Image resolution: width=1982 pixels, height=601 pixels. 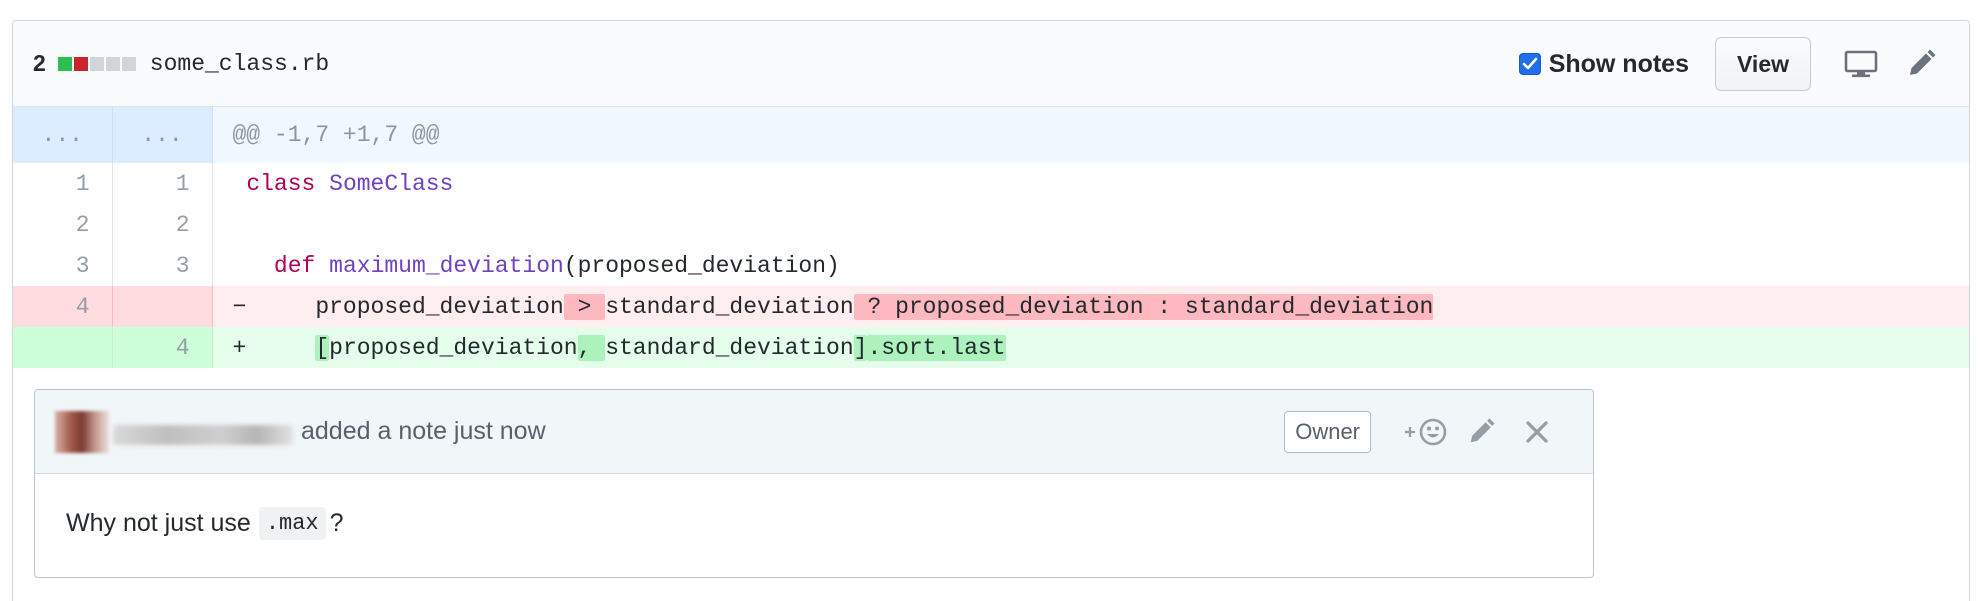 I want to click on edit-note-button, so click(x=1481, y=432).